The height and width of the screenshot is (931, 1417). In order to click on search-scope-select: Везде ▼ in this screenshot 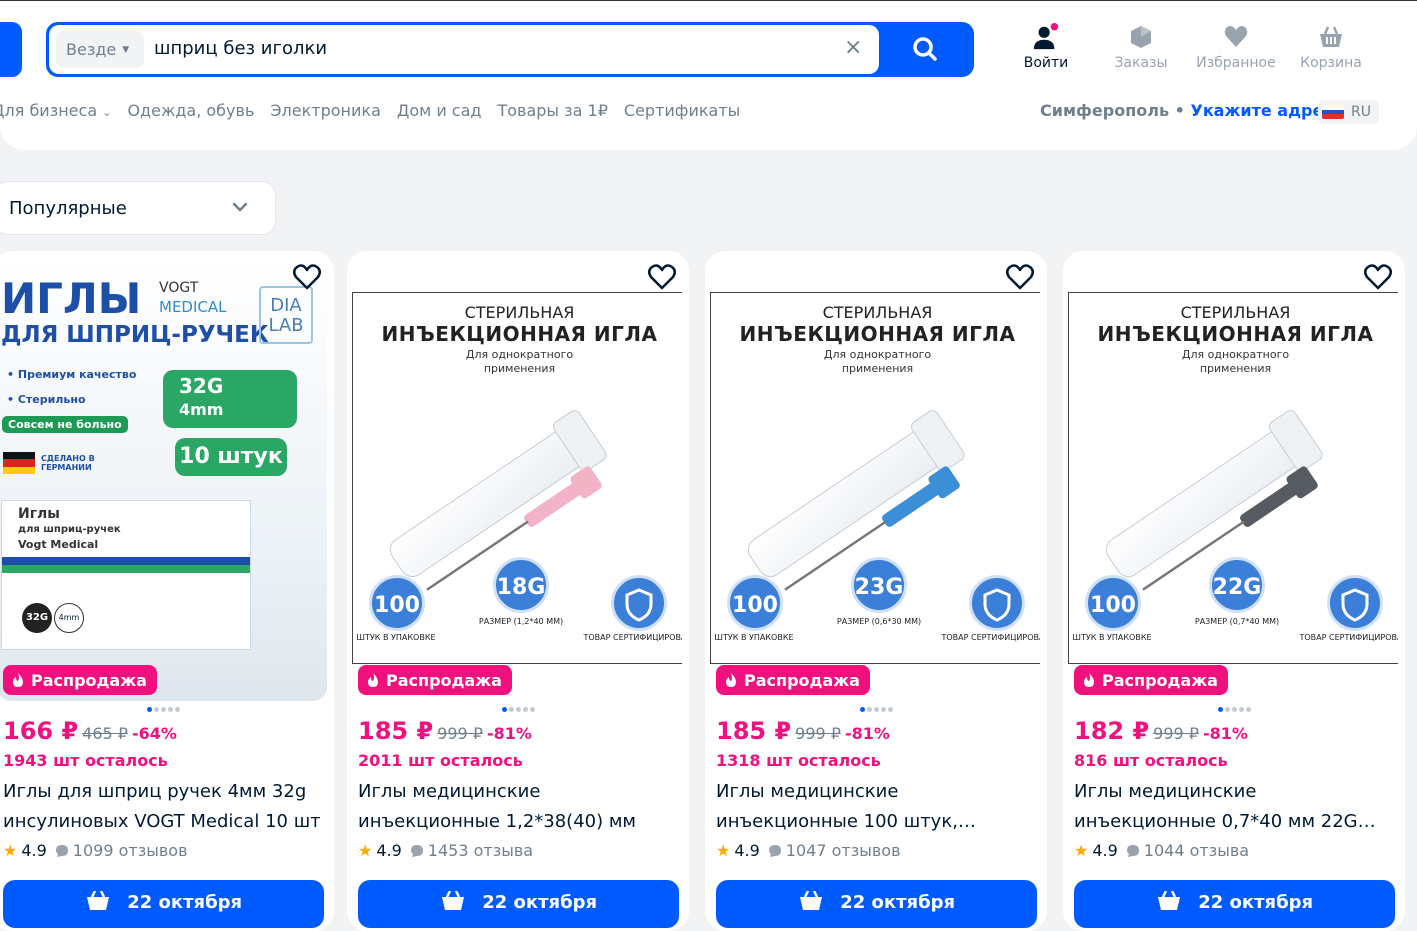, I will do `click(100, 49)`.